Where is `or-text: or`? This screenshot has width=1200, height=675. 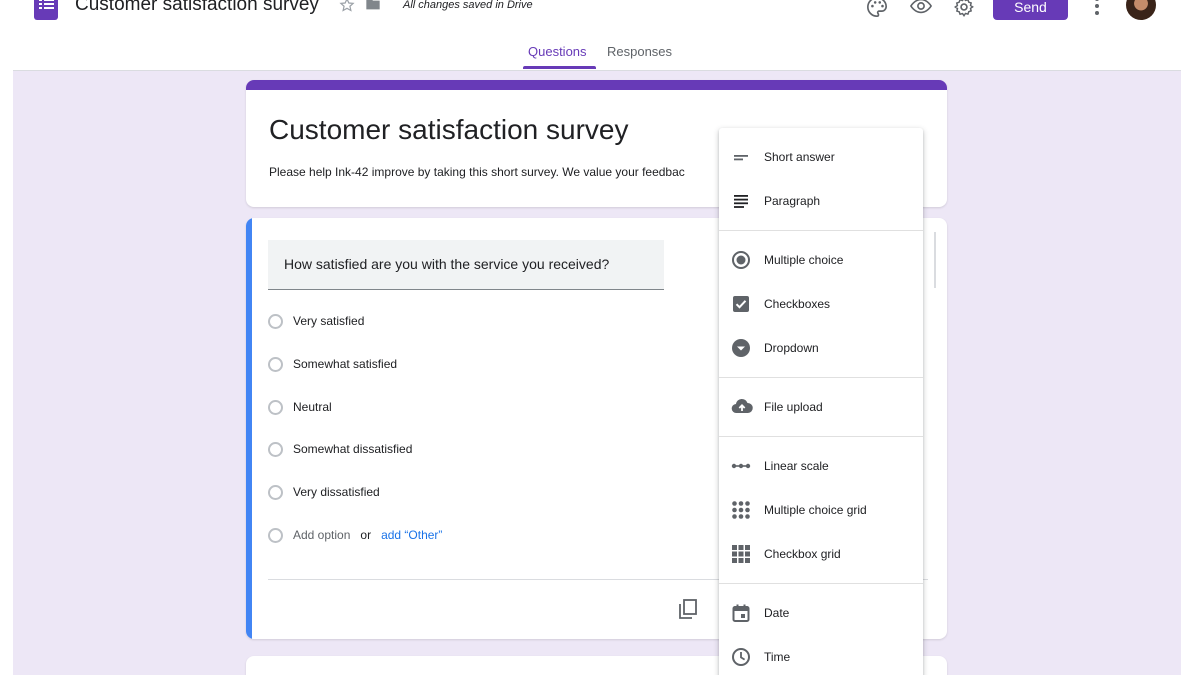 or-text: or is located at coordinates (366, 535).